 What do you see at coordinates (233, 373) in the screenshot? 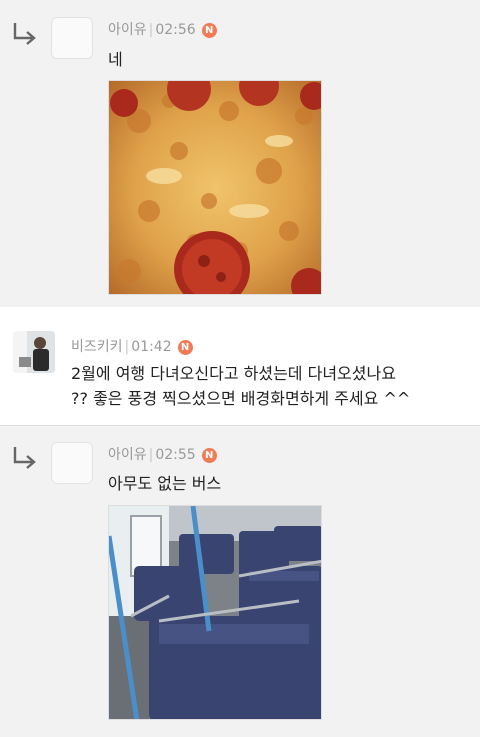
I see `comment-text-line-1: 2월에 여행 다녀오신다고 하셨는데 다녀오셨나요` at bounding box center [233, 373].